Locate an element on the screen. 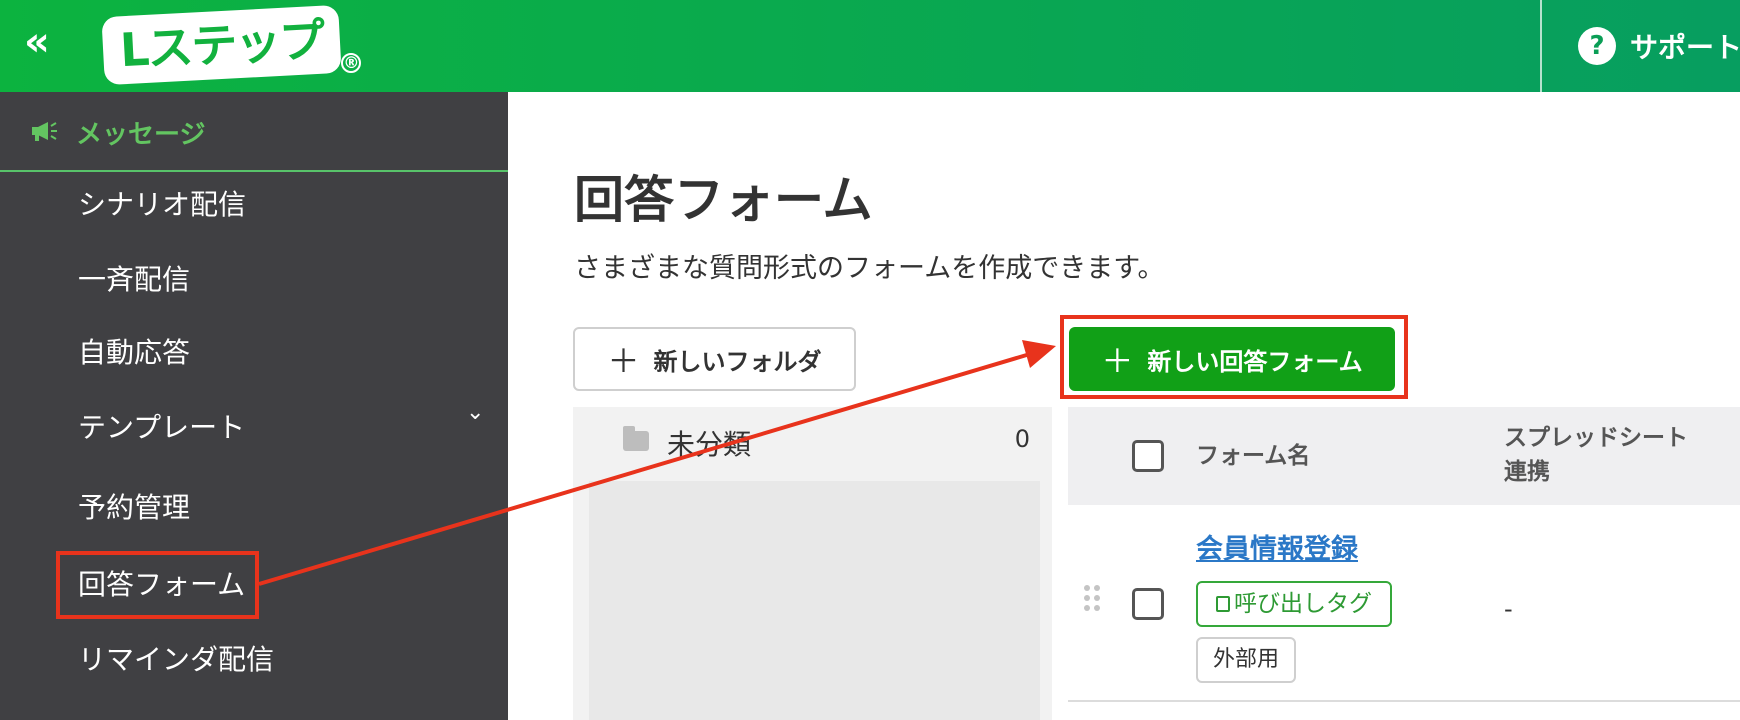 This screenshot has height=720, width=1740. call-tag-button: 呼び出しタグ is located at coordinates (1294, 604).